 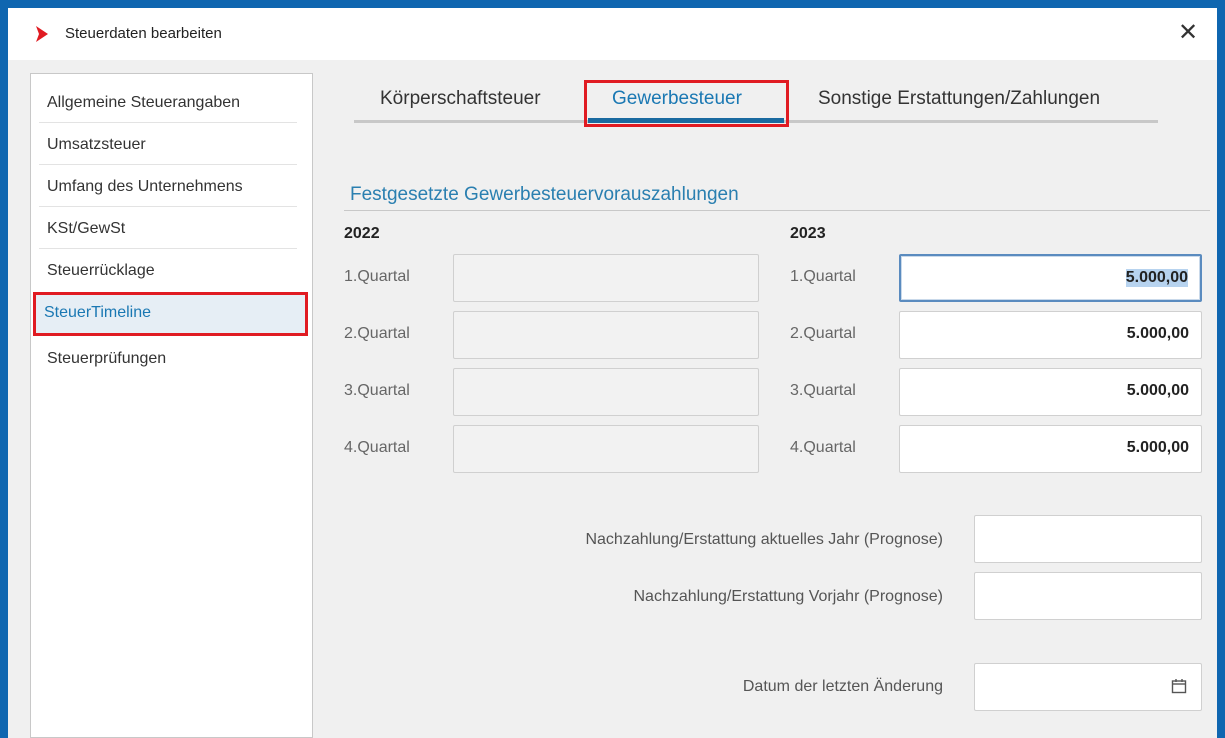 What do you see at coordinates (612, 34) in the screenshot?
I see `title-bar: Steuerdaten bearbeiten ✕` at bounding box center [612, 34].